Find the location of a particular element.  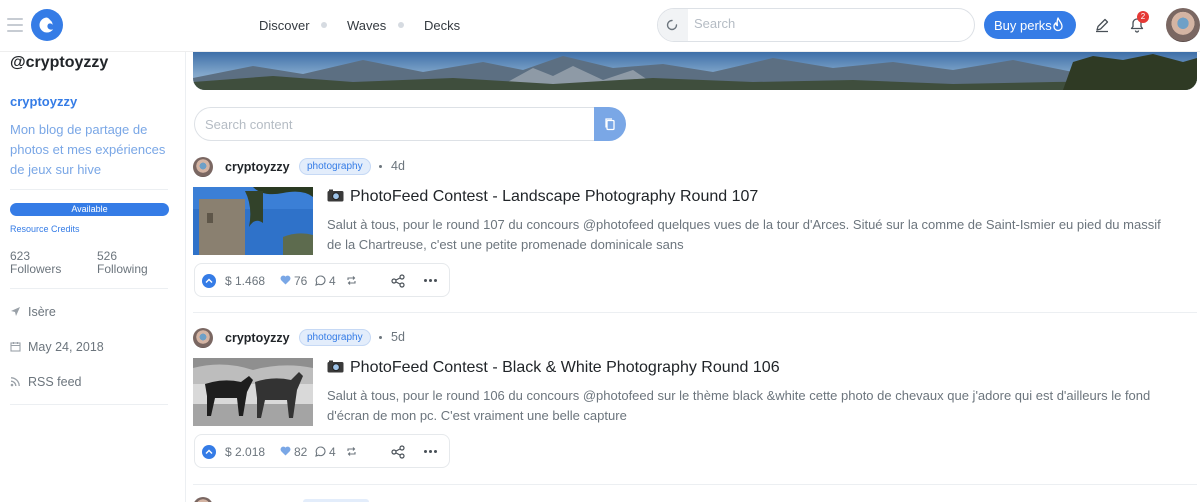

content-search-box is located at coordinates (395, 124).